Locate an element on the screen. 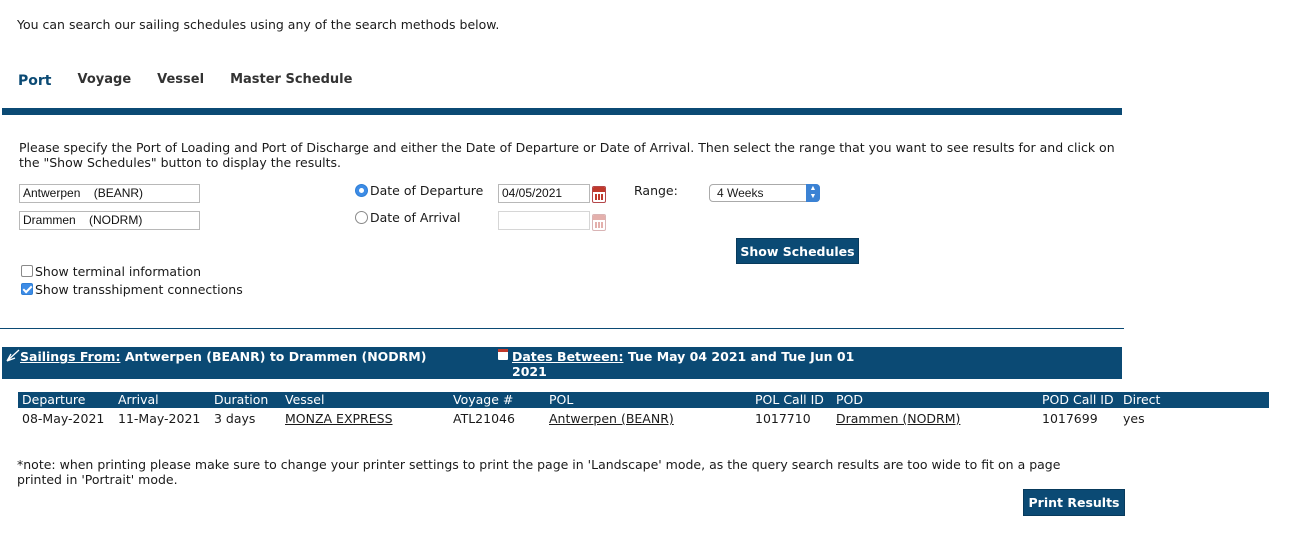 The height and width of the screenshot is (542, 1291). tab-port: Port is located at coordinates (34, 81).